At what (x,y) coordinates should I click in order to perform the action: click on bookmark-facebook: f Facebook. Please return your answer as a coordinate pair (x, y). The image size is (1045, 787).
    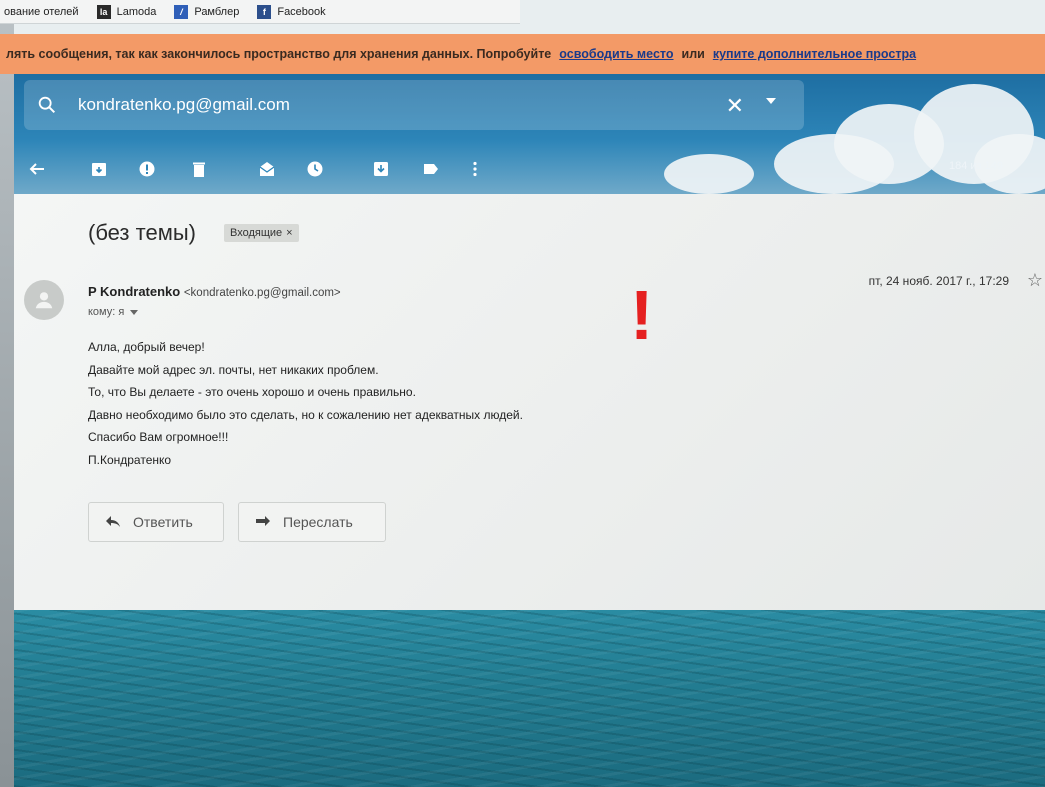
    Looking at the image, I should click on (291, 11).